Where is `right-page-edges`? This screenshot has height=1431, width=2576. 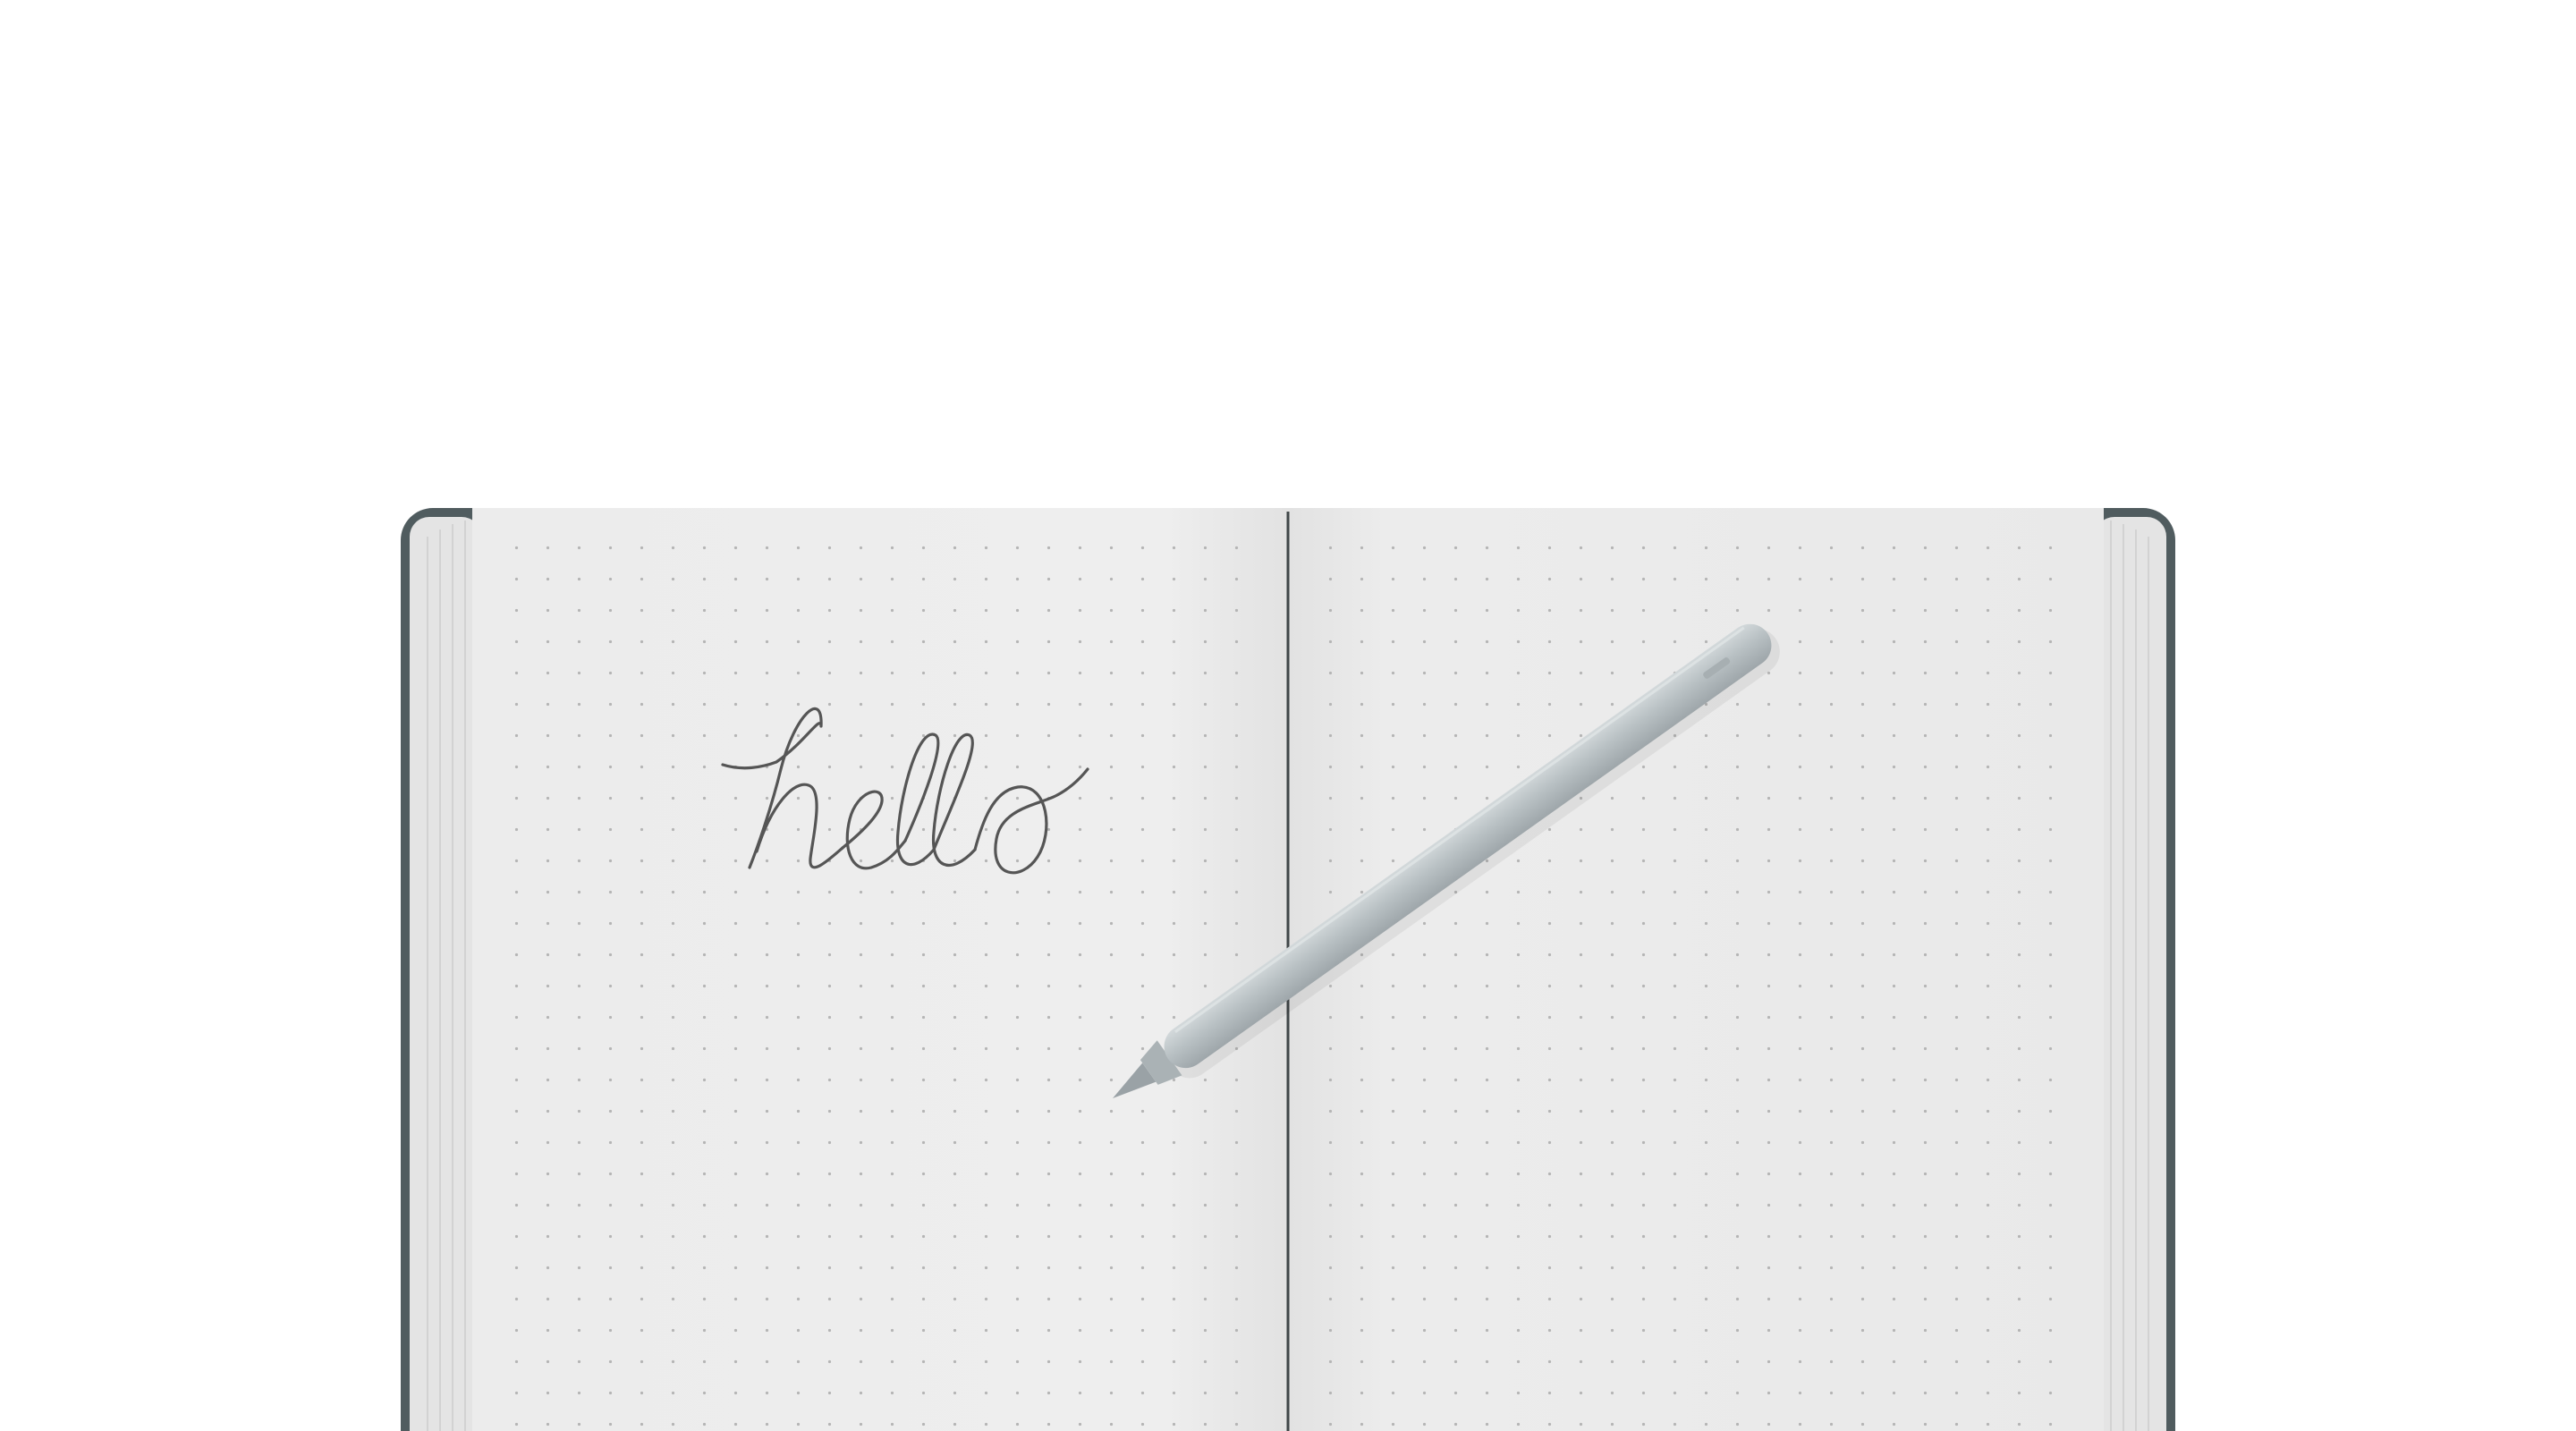 right-page-edges is located at coordinates (2130, 974).